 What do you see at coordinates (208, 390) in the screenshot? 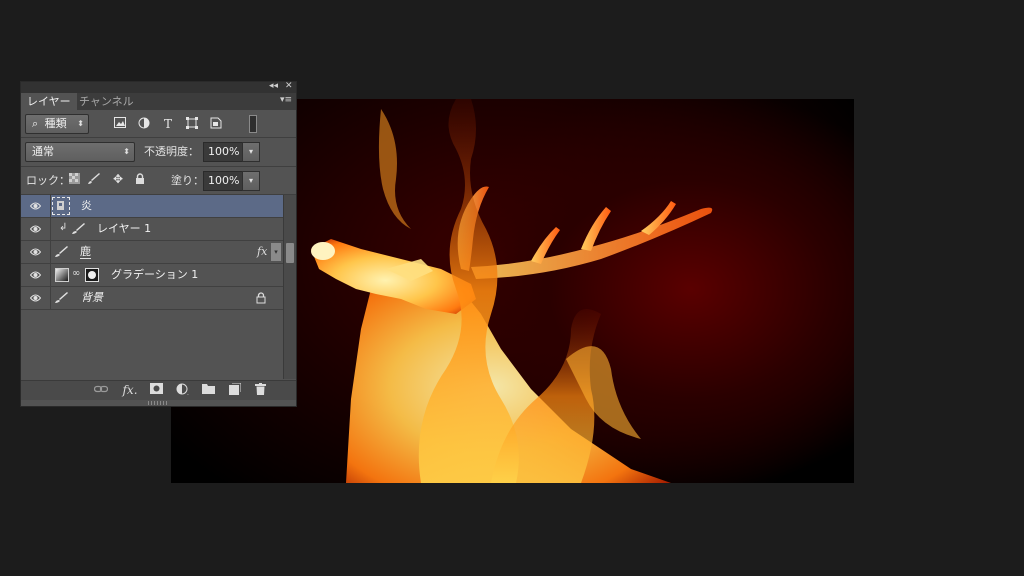
I see `new-group-folder-icon` at bounding box center [208, 390].